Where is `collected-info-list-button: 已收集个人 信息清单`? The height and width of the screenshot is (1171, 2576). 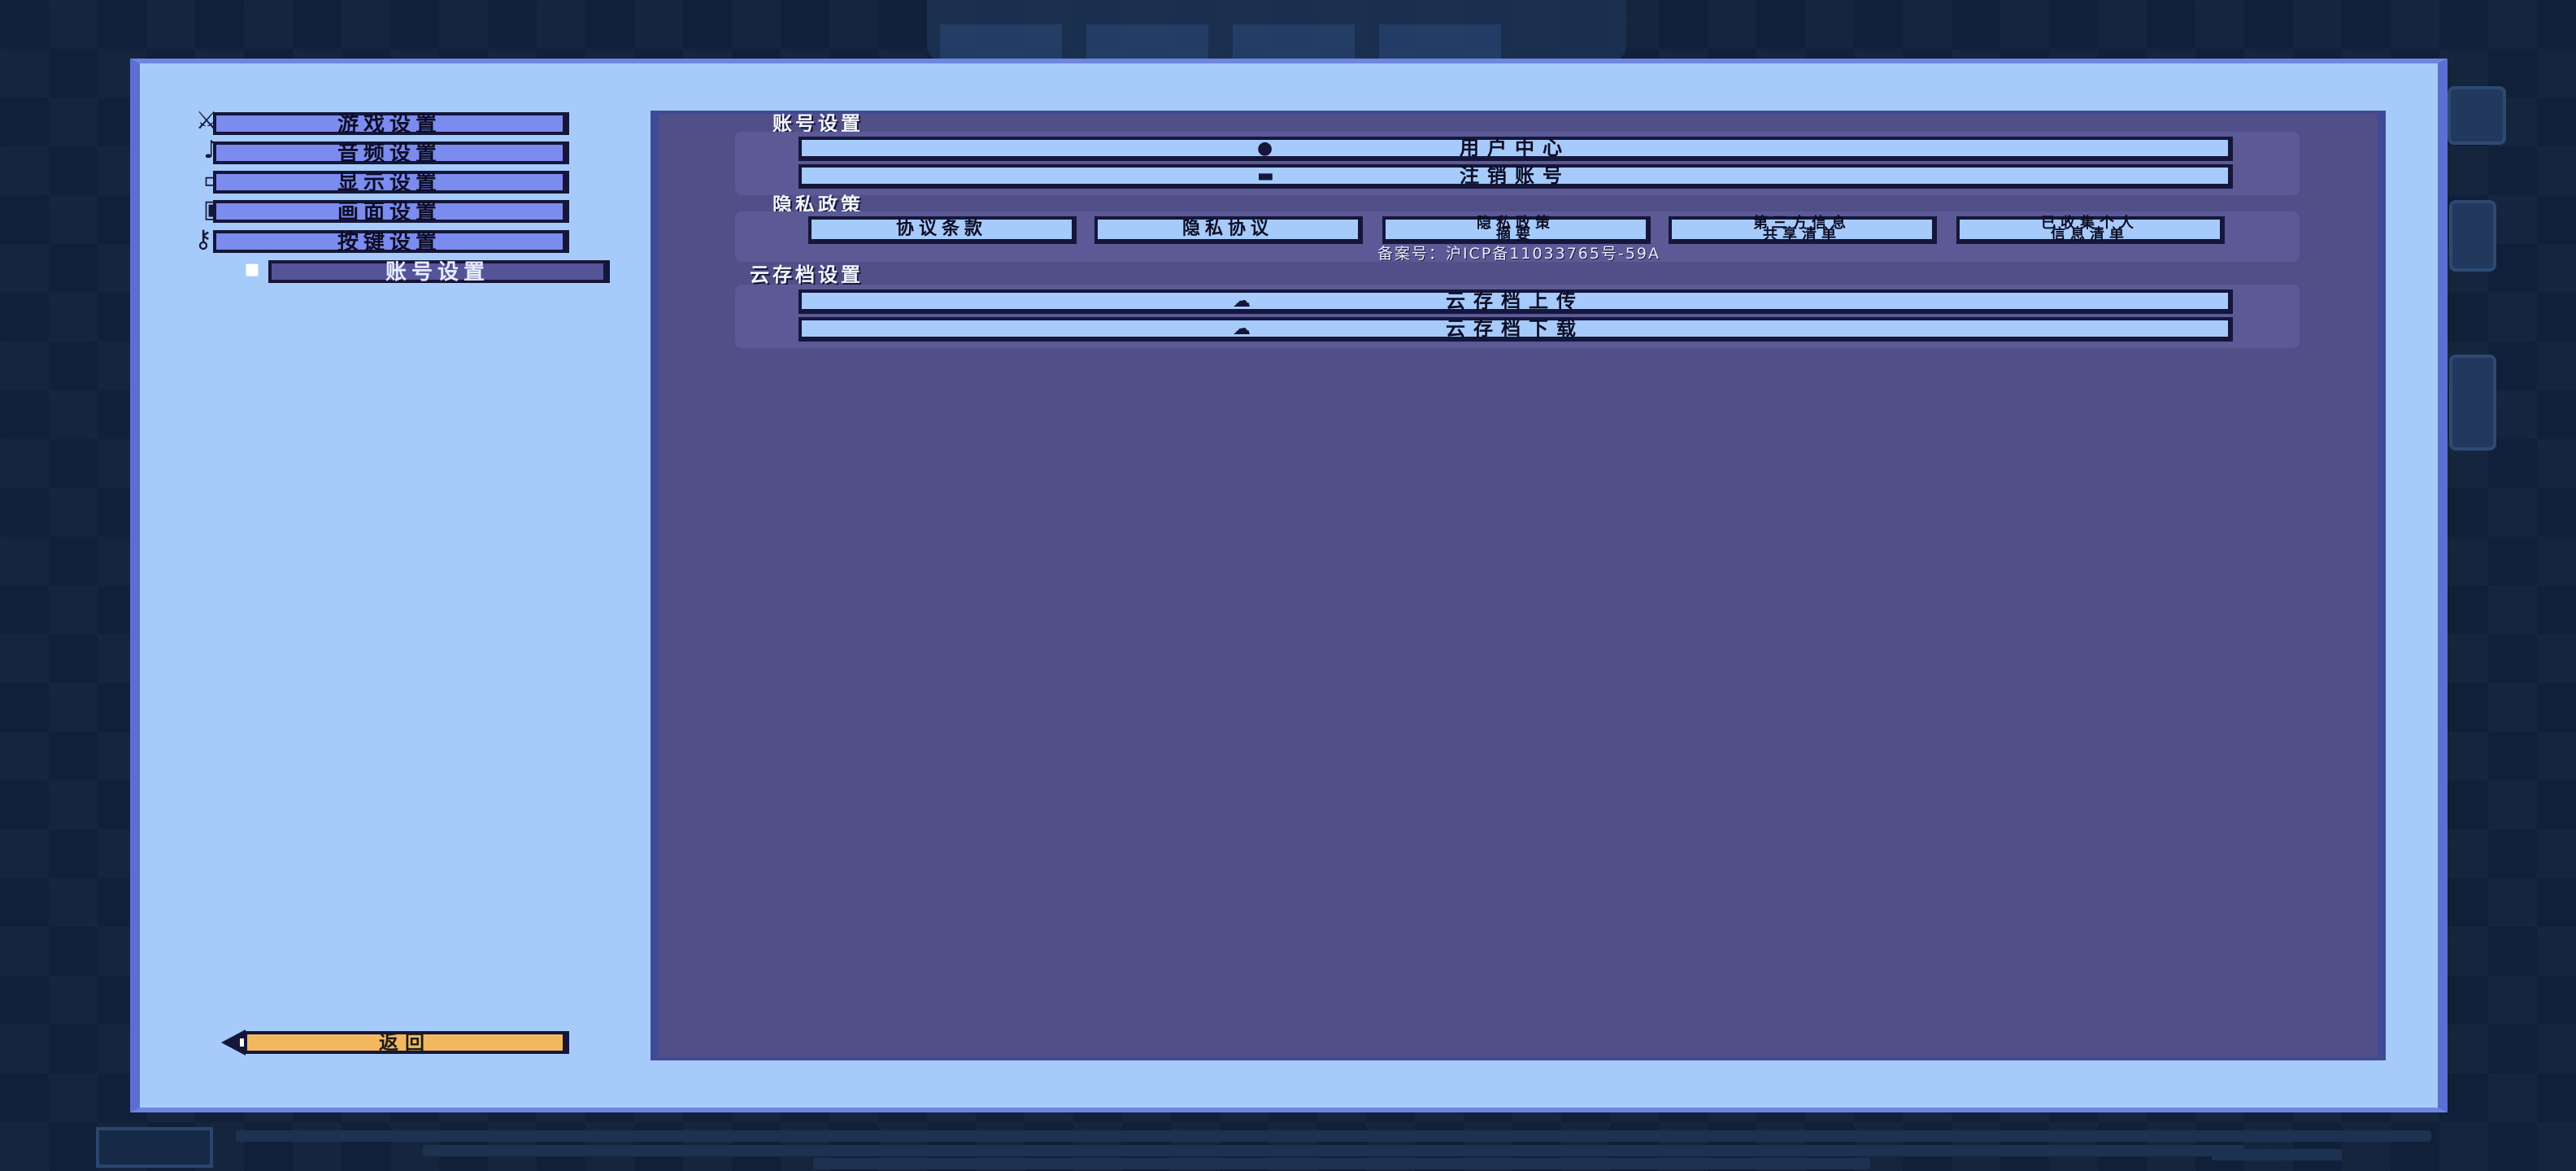 collected-info-list-button: 已收集个人 信息清单 is located at coordinates (2090, 230).